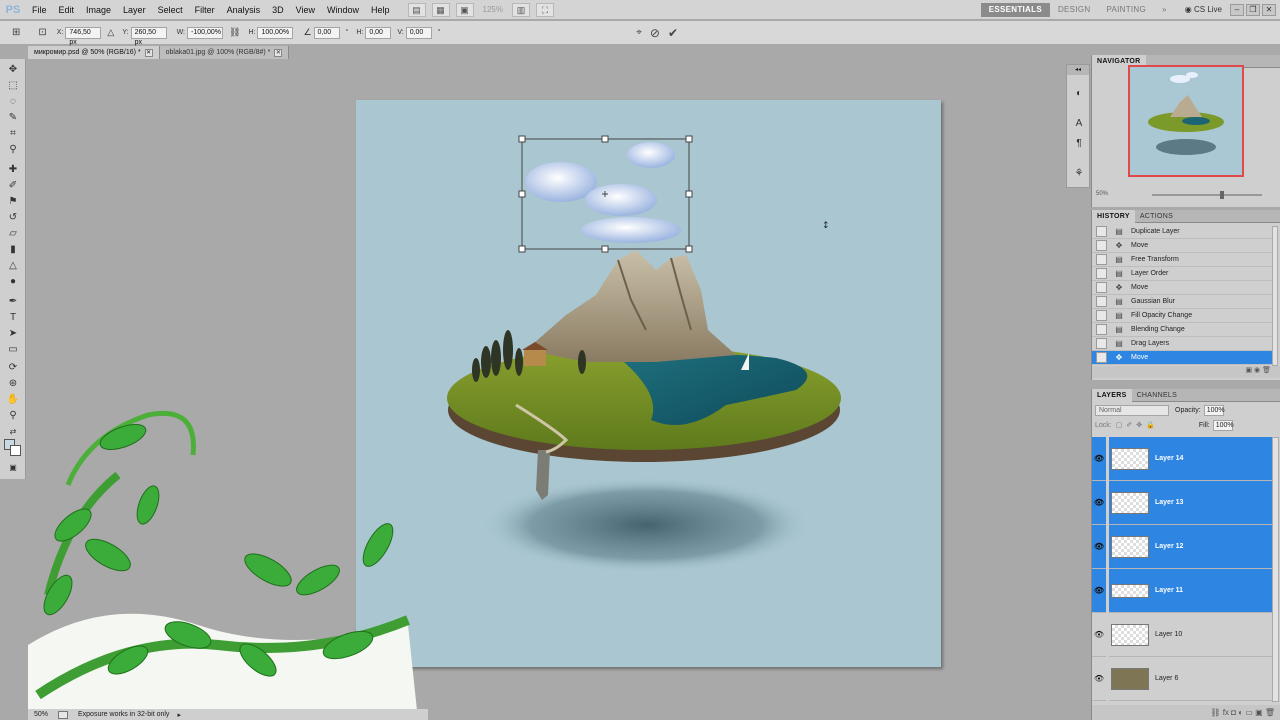  Describe the element at coordinates (1182, 330) in the screenshot. I see `history-item: ▤ Blending Change` at that location.